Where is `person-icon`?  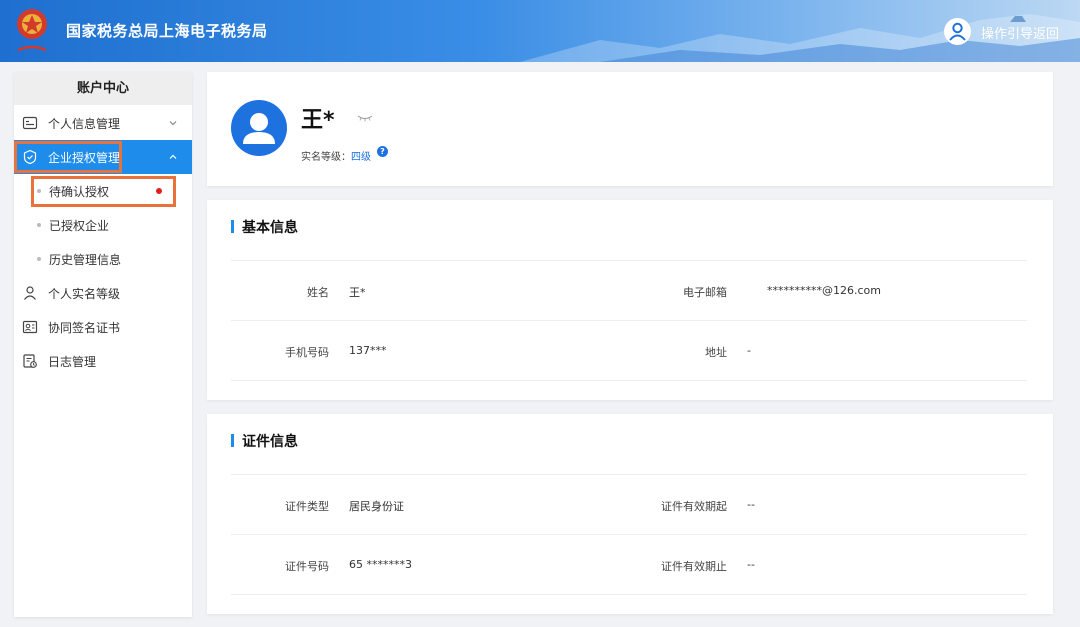
person-icon is located at coordinates (30, 293).